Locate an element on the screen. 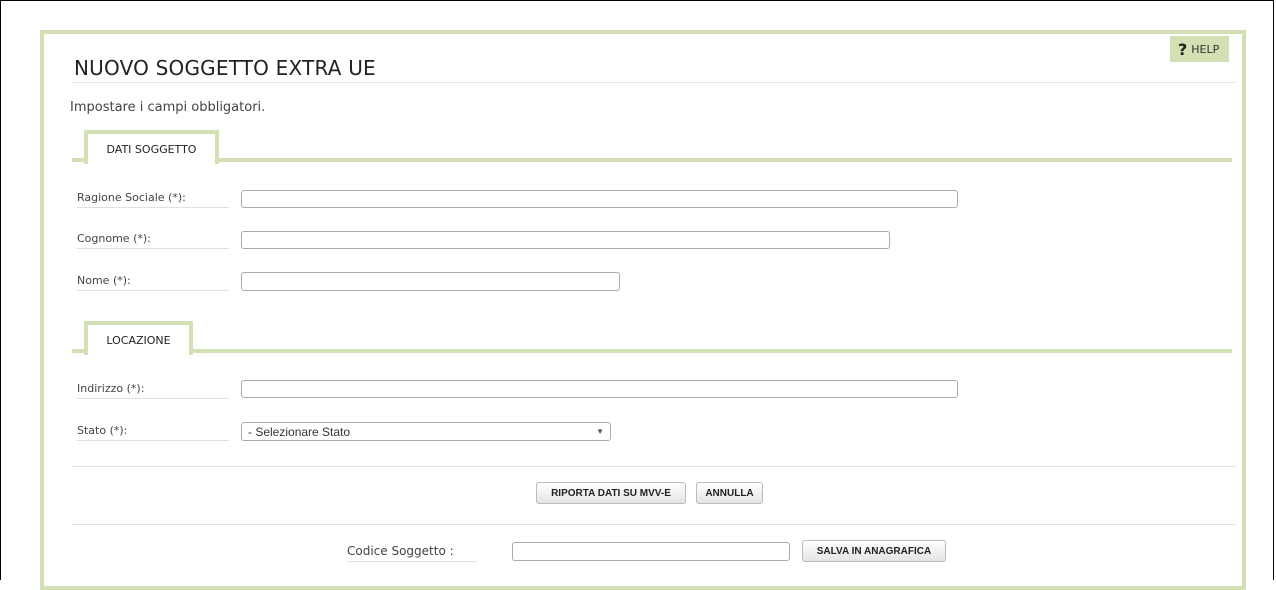  cognome-label: Cognome (*): is located at coordinates (153, 240).